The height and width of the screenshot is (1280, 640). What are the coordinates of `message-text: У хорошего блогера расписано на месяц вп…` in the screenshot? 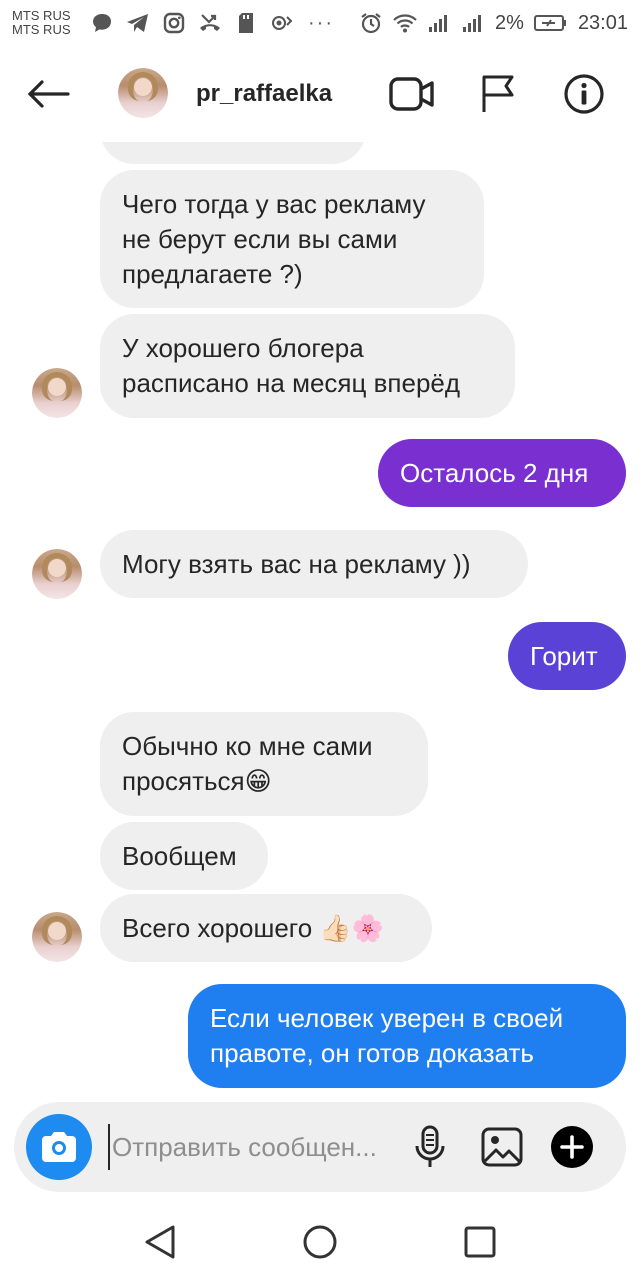 It's located at (291, 365).